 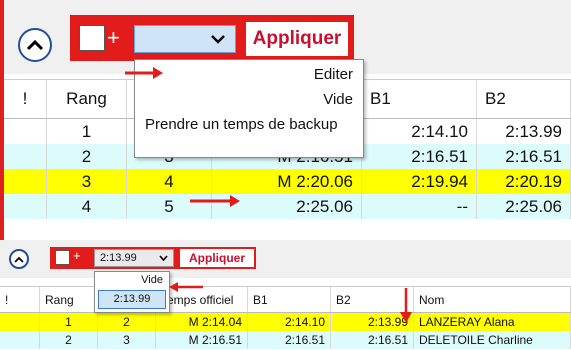 I want to click on context-menu: Editer Vide Prendre un temps de backup, so click(x=249, y=108).